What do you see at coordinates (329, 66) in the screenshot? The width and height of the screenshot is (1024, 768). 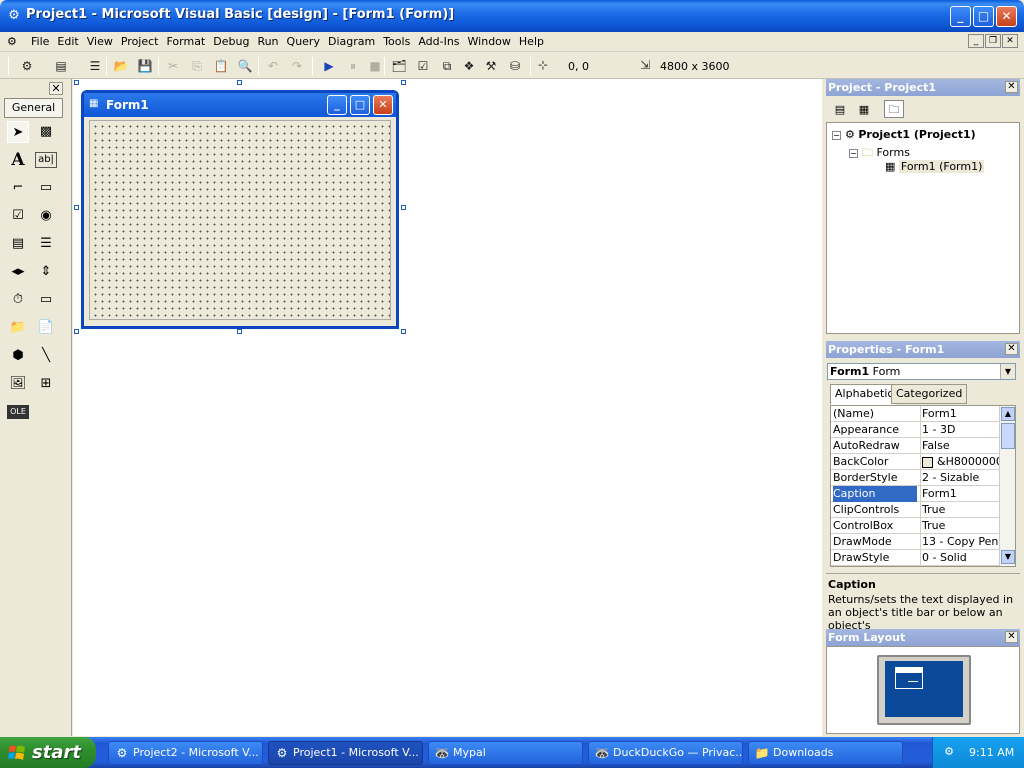 I see `start-icon: ▶` at bounding box center [329, 66].